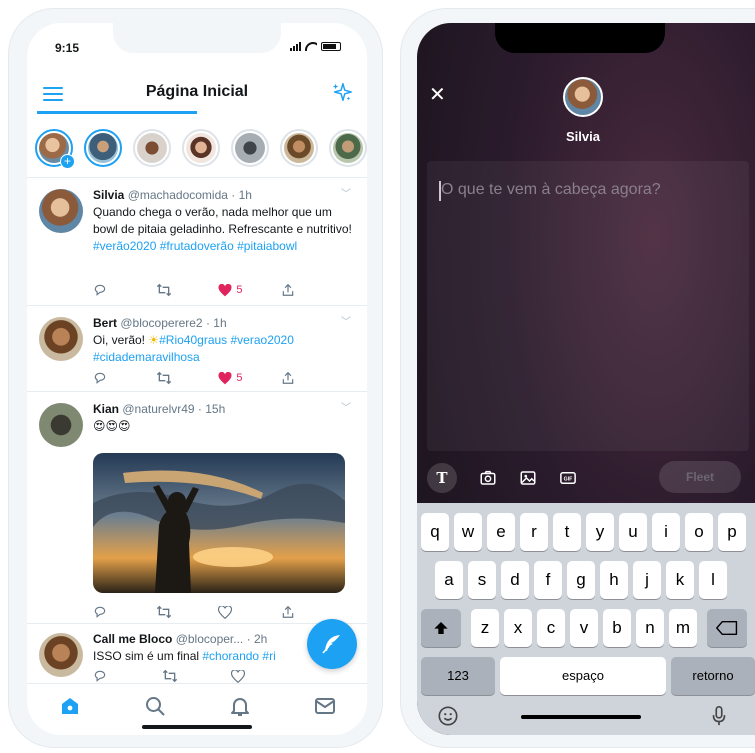 The height and width of the screenshot is (753, 755). What do you see at coordinates (515, 580) in the screenshot?
I see `key-d: d` at bounding box center [515, 580].